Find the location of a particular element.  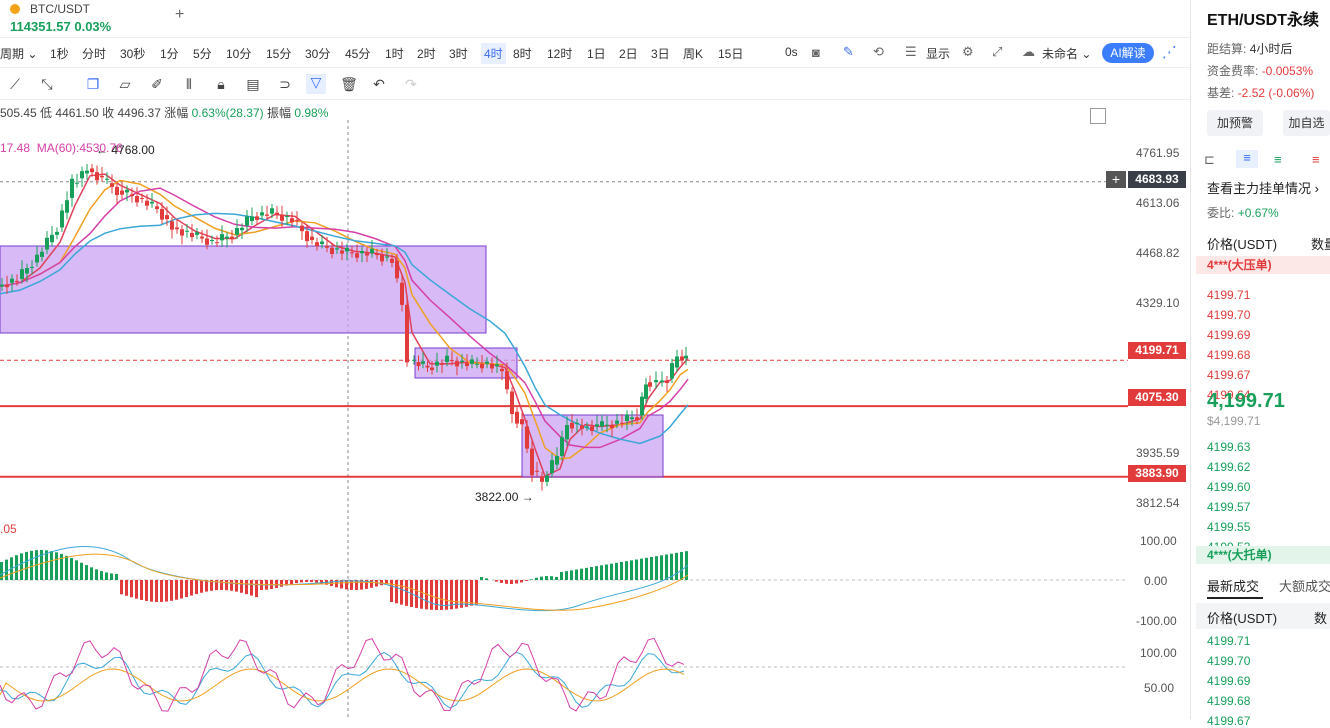

undo-draw-icon: ⟲ is located at coordinates (878, 52).